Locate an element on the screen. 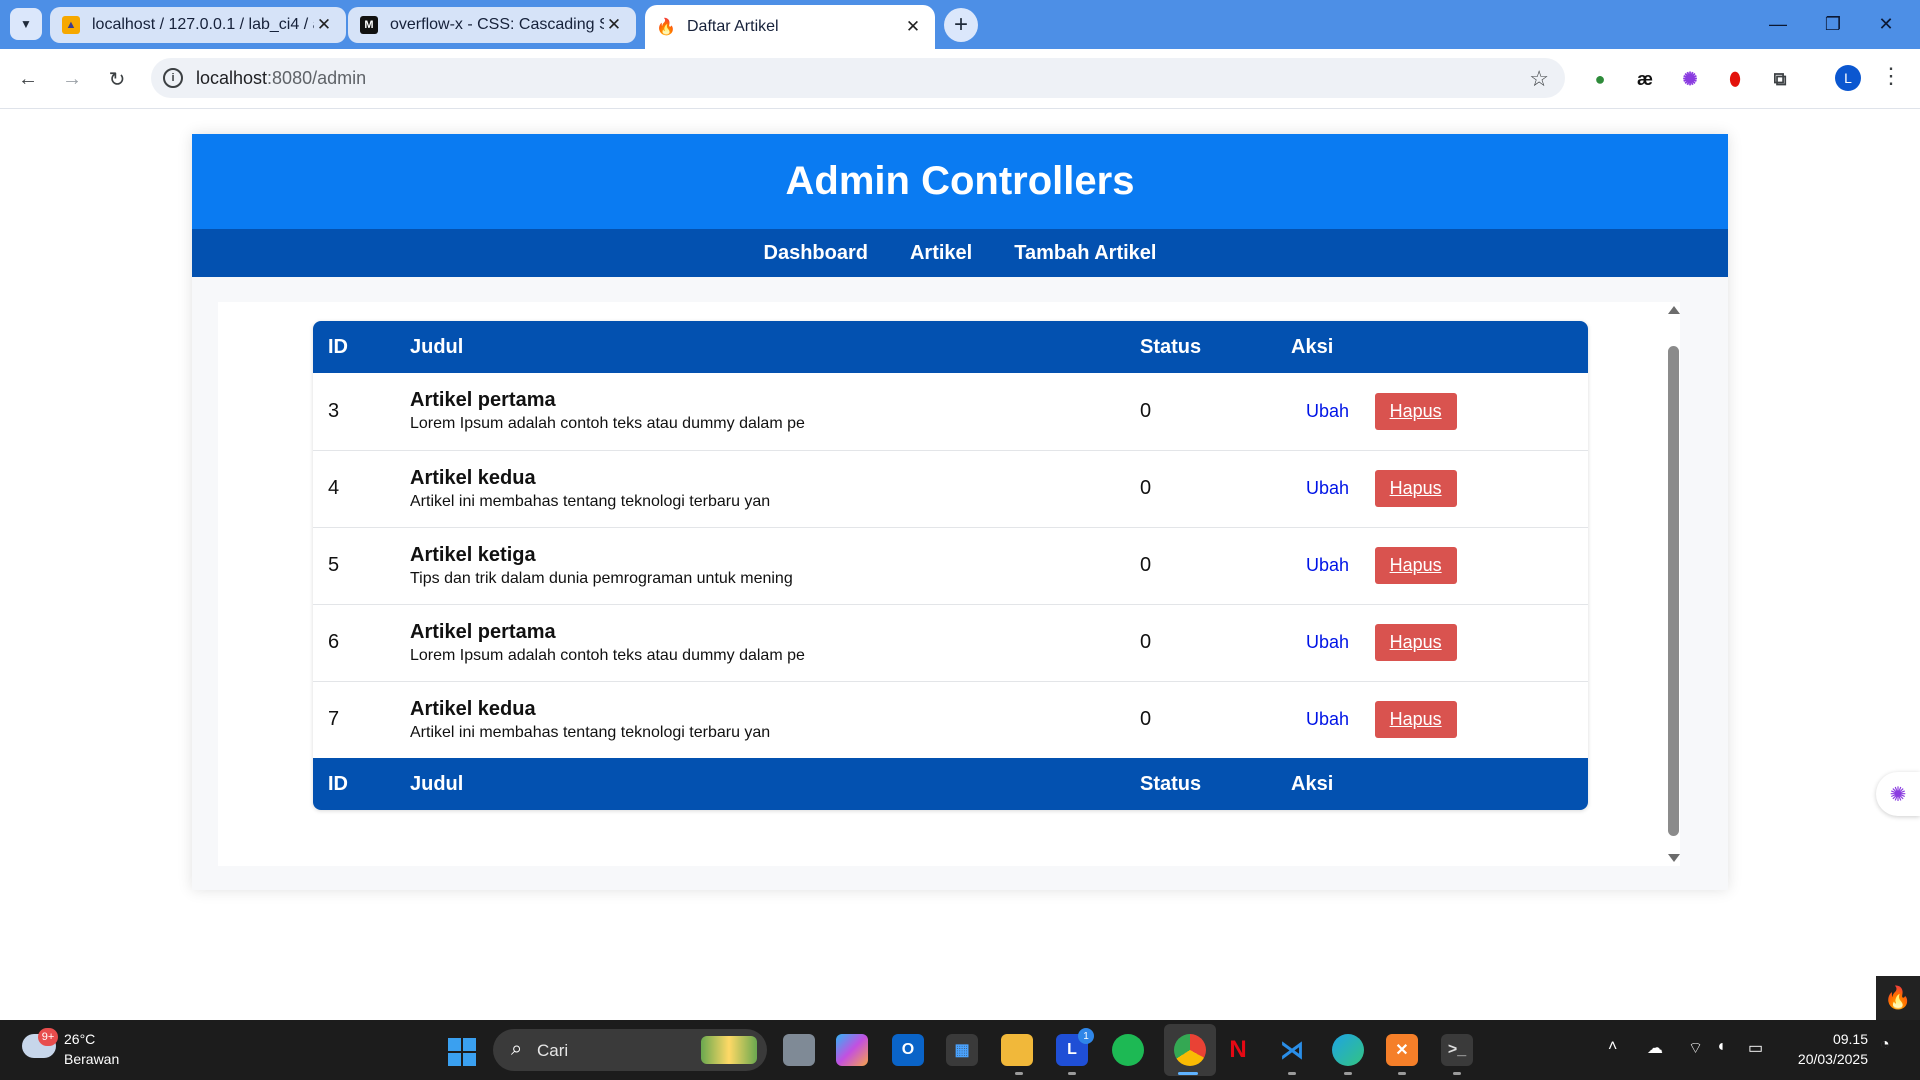 The width and height of the screenshot is (1920, 1080). close-window-icon: ✕ is located at coordinates (1886, 24).